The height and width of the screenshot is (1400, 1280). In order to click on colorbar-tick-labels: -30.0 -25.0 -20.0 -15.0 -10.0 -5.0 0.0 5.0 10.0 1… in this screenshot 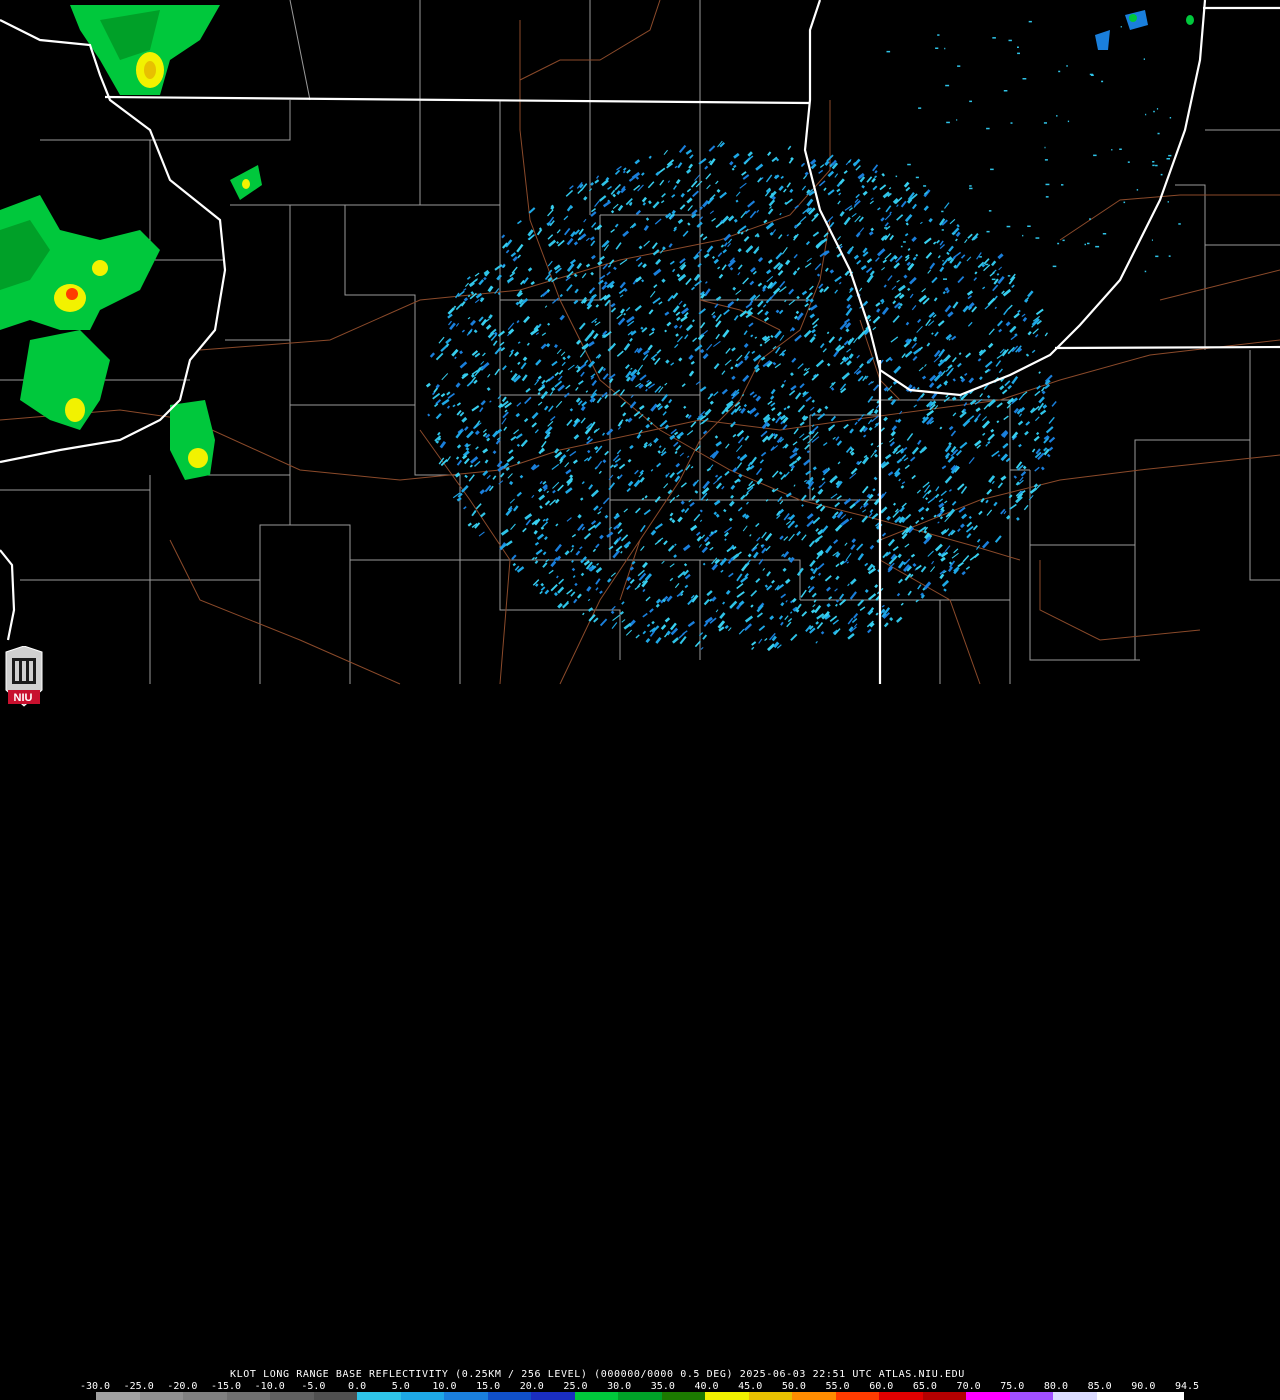, I will do `click(639, 1386)`.